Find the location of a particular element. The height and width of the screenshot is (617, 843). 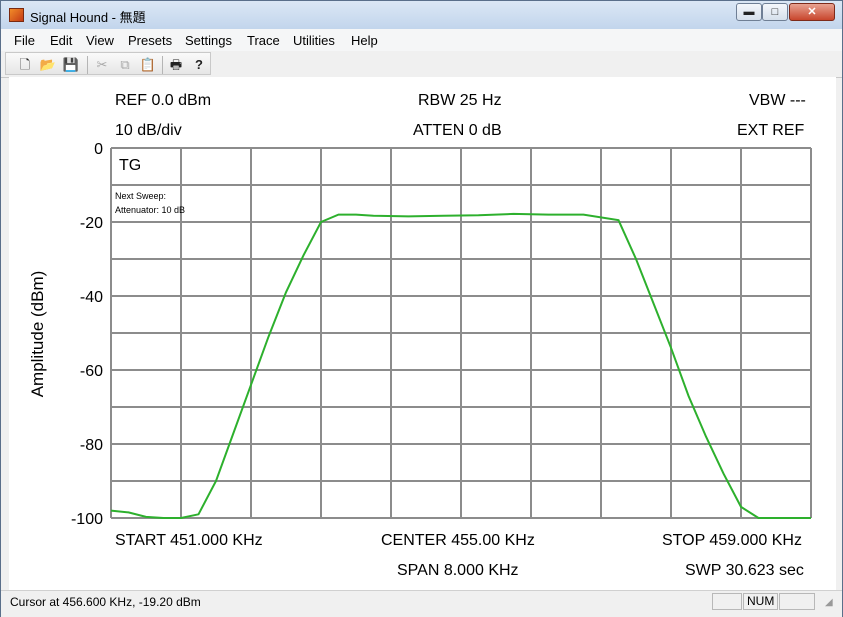

vbw-label: VBW --- is located at coordinates (777, 100).